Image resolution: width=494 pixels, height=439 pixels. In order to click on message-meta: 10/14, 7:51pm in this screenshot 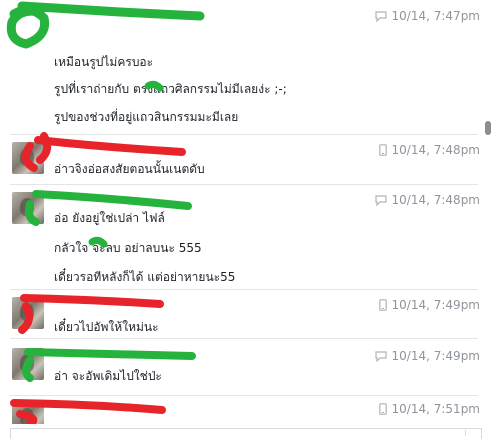, I will do `click(429, 409)`.